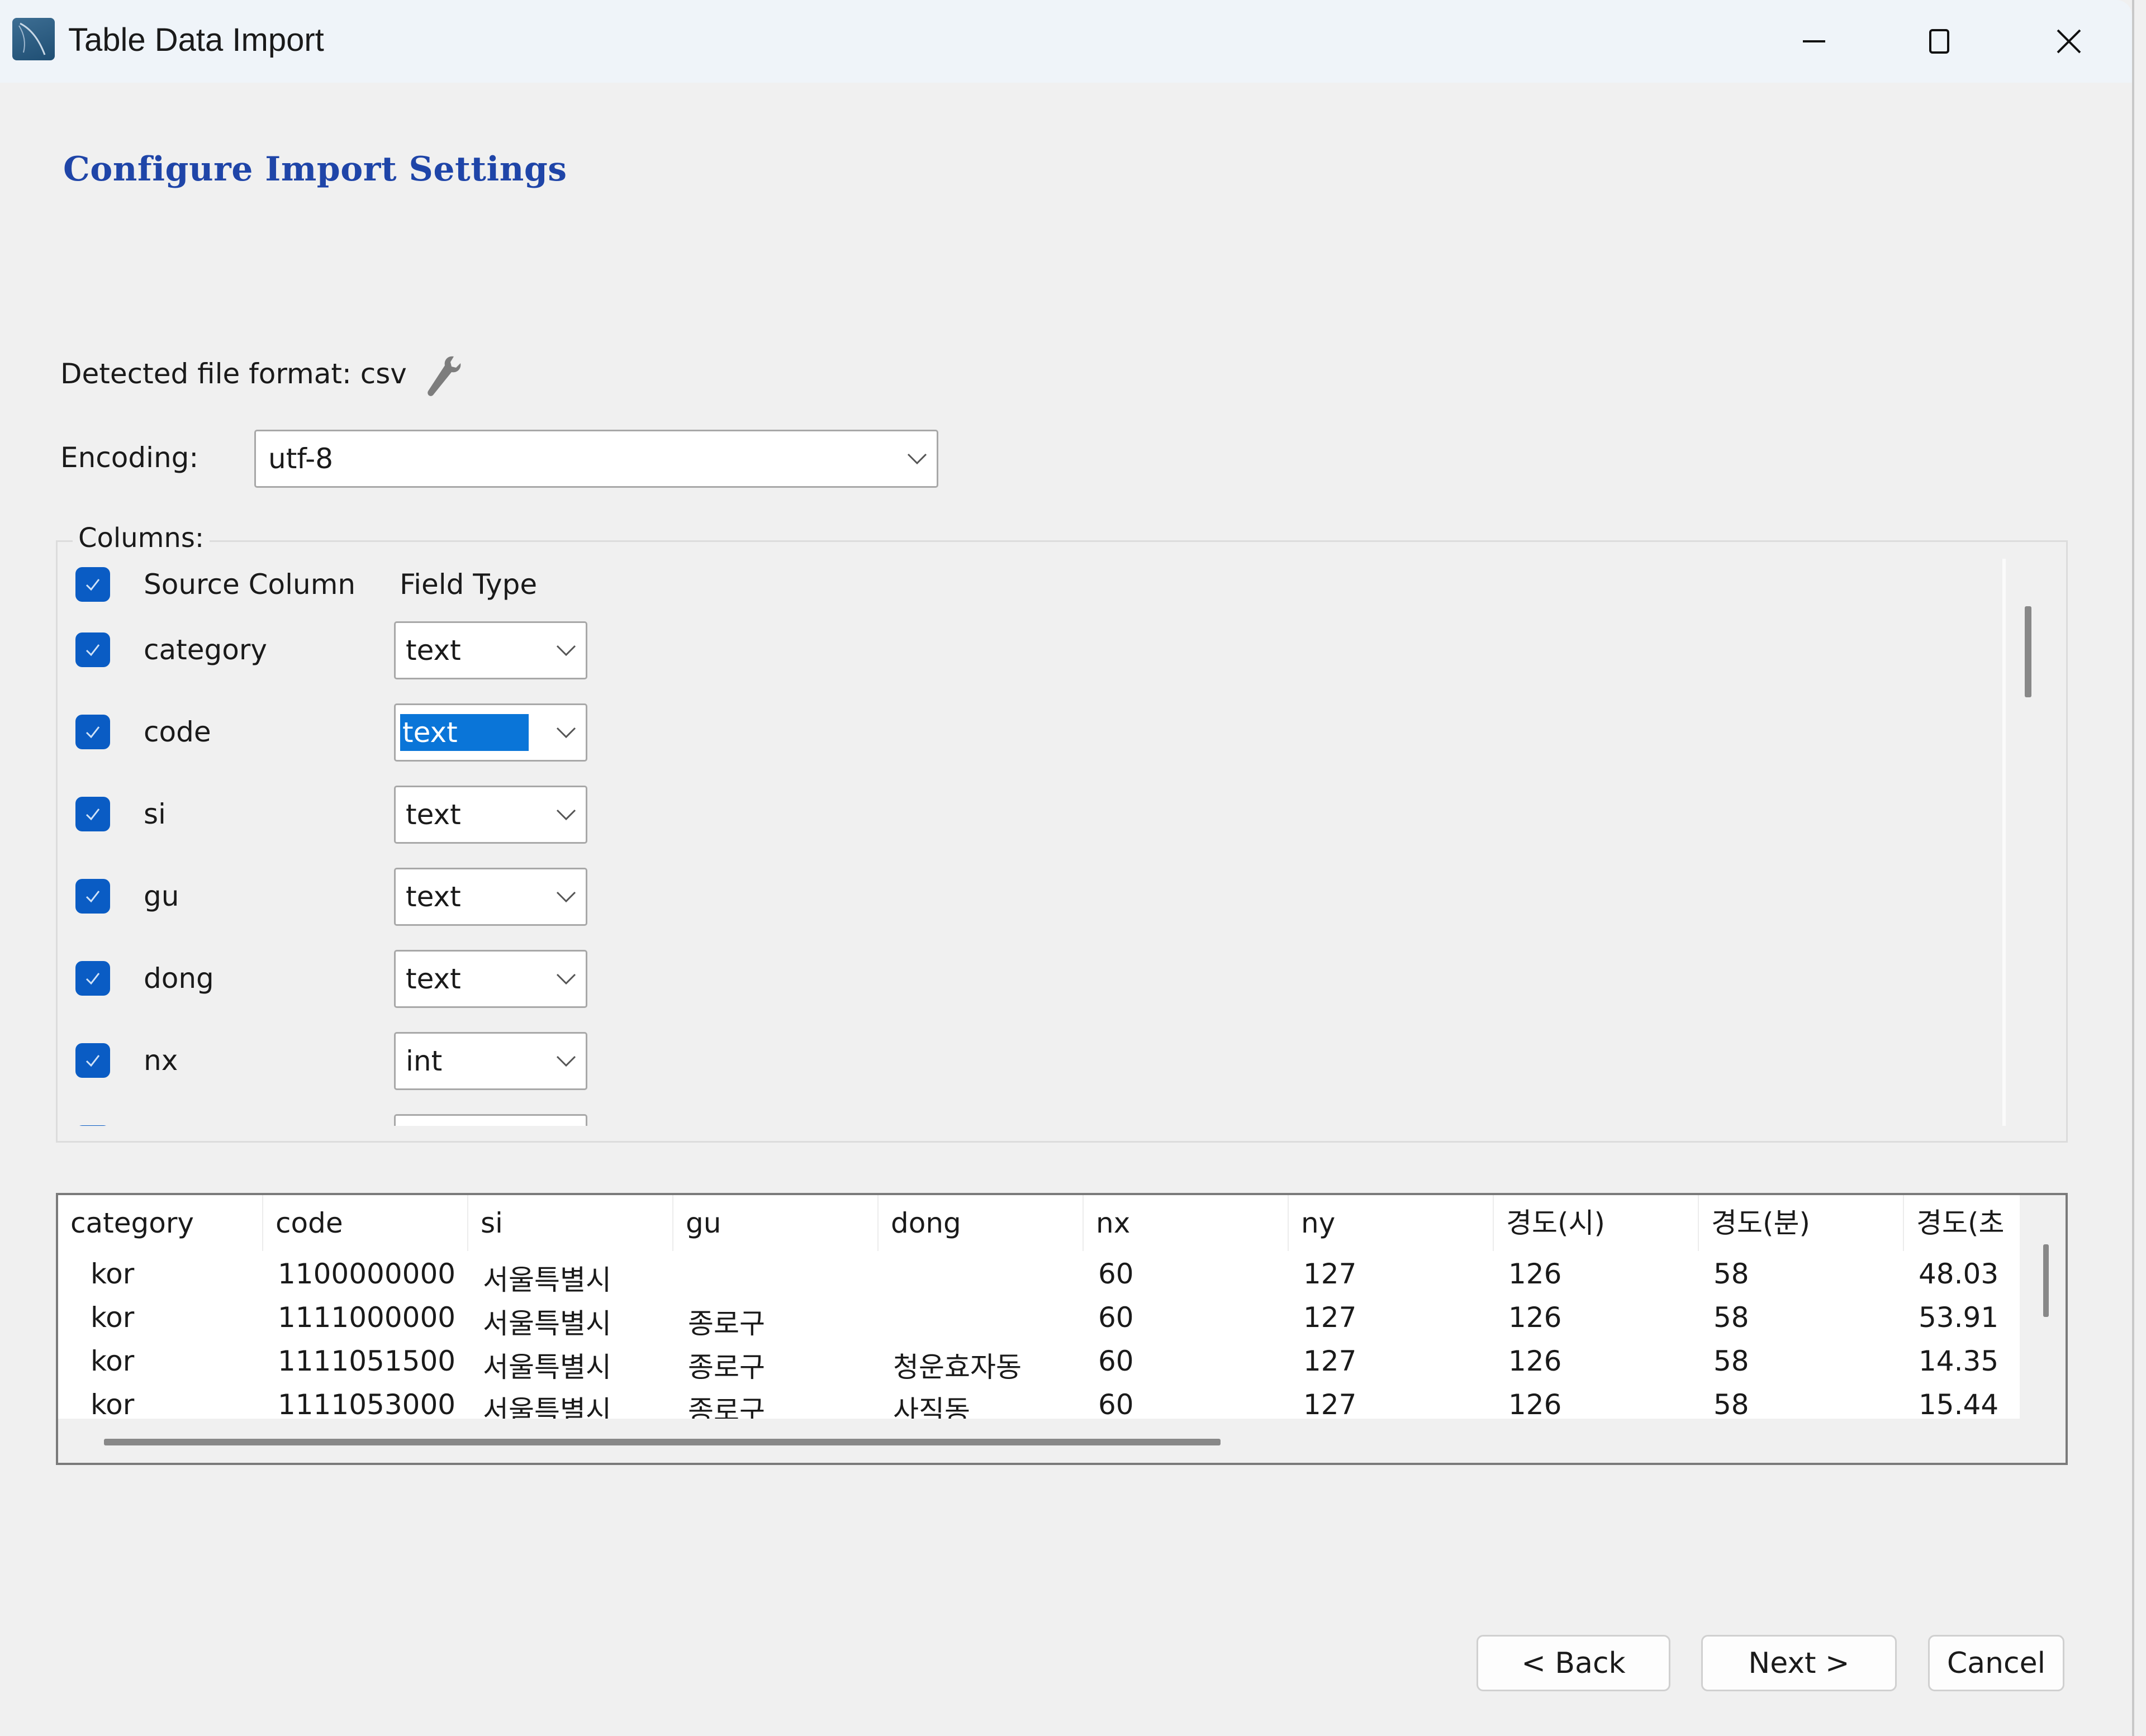 This screenshot has width=2146, height=1736. Describe the element at coordinates (365, 1223) in the screenshot. I see `preview-column-header: code` at that location.